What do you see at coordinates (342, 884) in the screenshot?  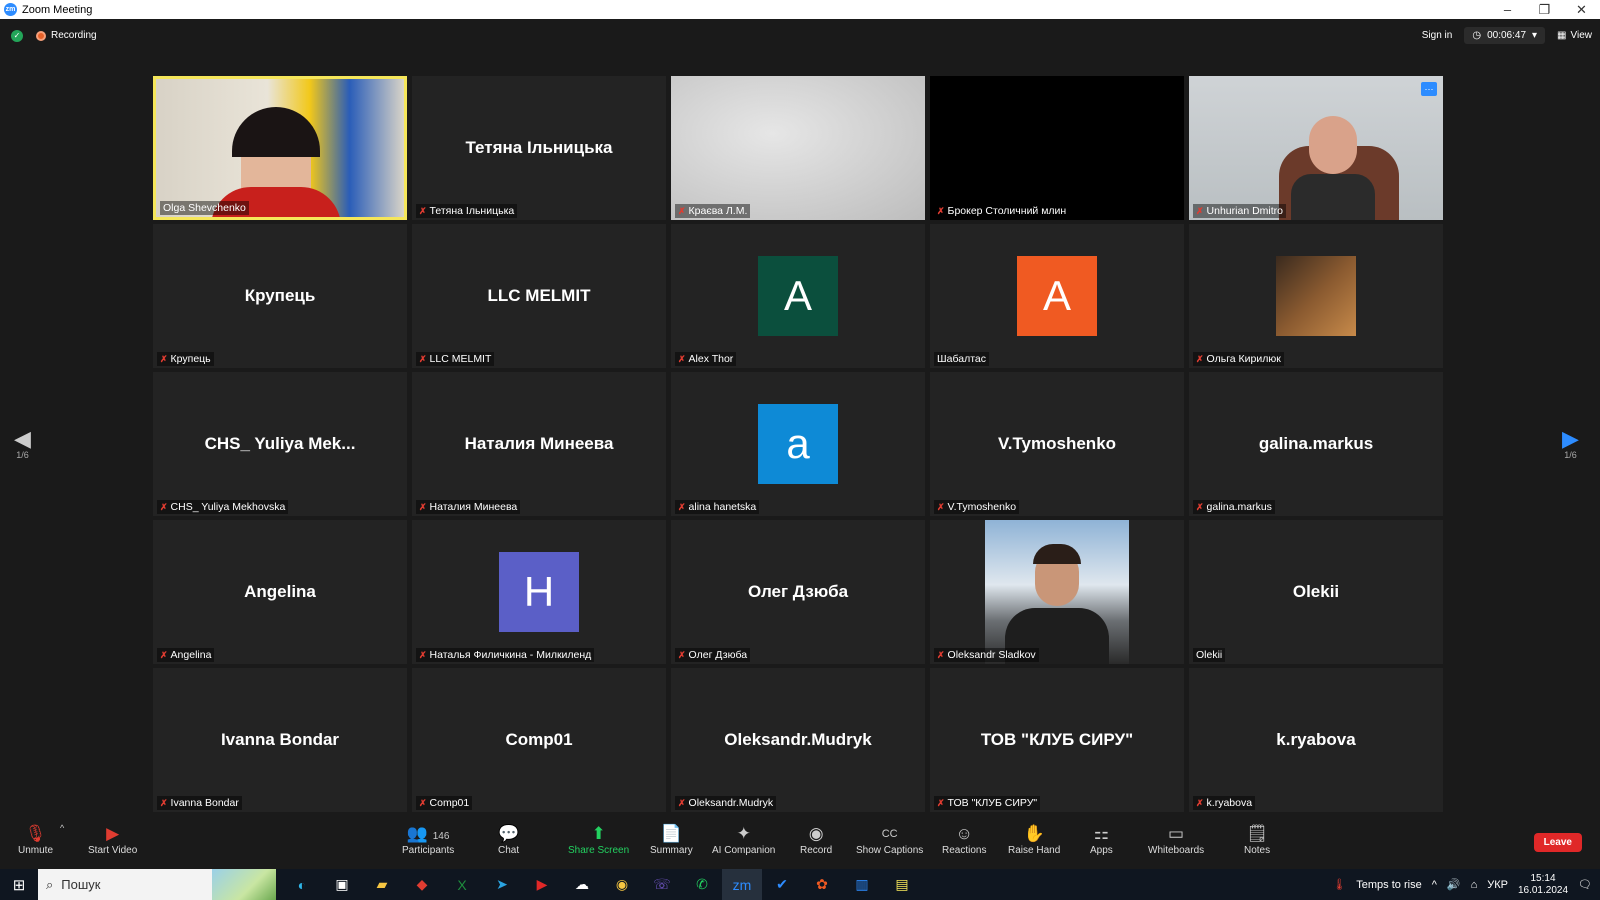 I see `store-icon: ▣` at bounding box center [342, 884].